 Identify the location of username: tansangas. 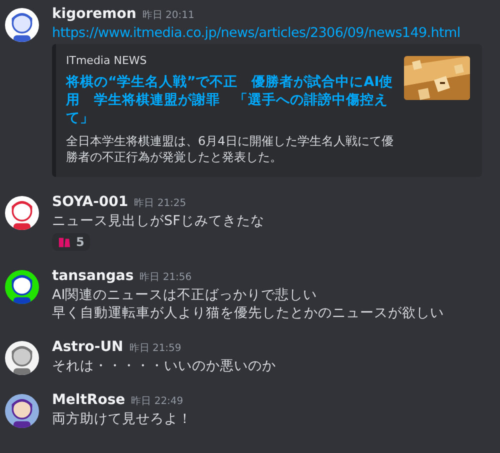
(93, 276).